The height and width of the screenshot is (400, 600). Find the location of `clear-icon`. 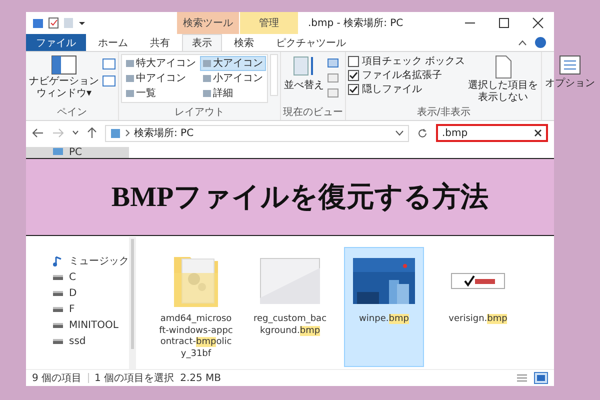

clear-icon is located at coordinates (538, 133).